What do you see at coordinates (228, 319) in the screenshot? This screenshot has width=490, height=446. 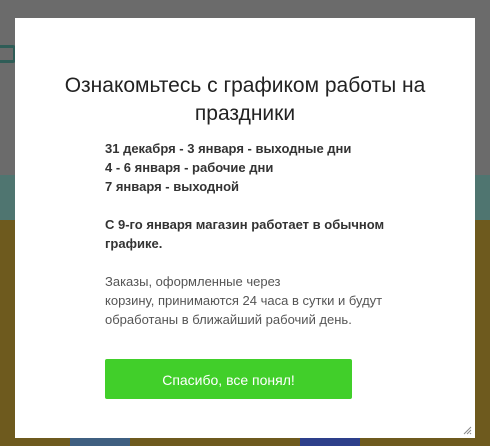 I see `info-line: обработаны в ближайший рабочий день.` at bounding box center [228, 319].